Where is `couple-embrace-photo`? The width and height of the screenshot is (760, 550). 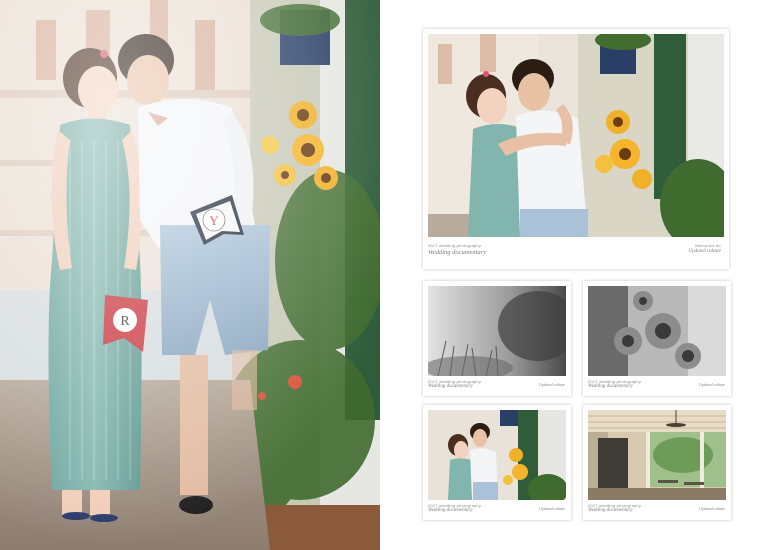 couple-embrace-photo is located at coordinates (576, 135).